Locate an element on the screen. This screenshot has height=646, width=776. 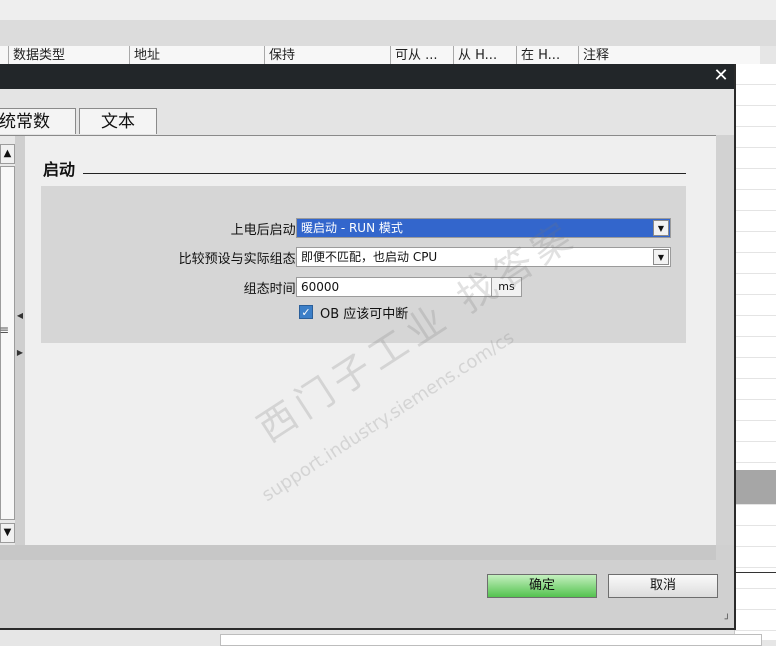
ob-interruptible-label: OB 应该可中断 is located at coordinates (364, 312).